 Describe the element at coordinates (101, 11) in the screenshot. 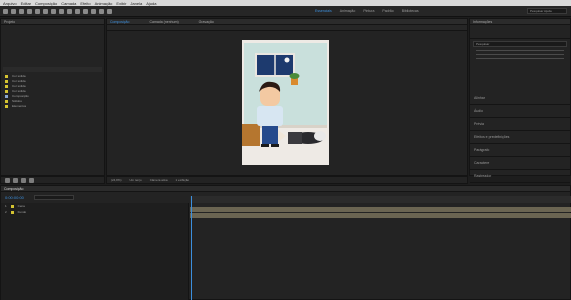

I see `eraser-tool-icon` at that location.